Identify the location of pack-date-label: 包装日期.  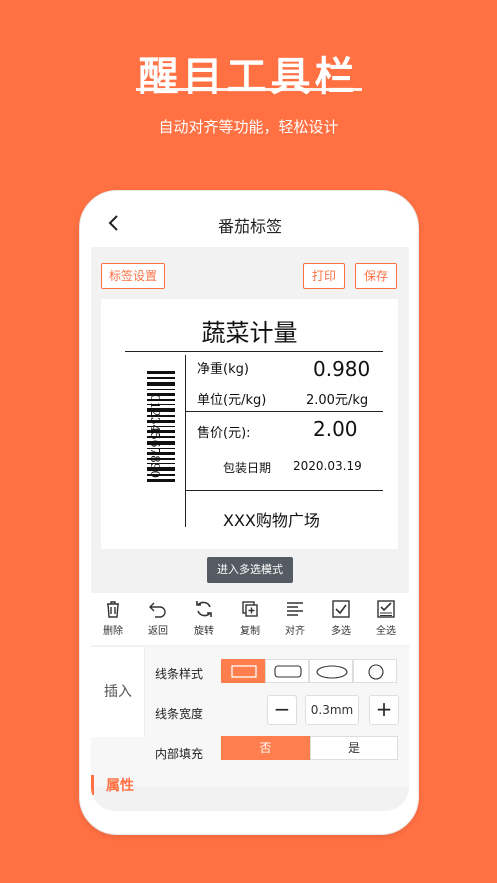
(247, 468).